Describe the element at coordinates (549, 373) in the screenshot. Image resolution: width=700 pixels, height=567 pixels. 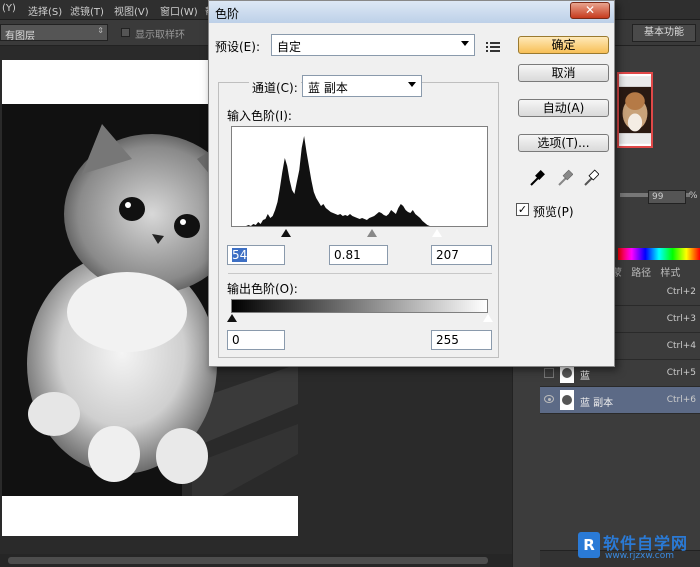
I see `visibility-toggle` at that location.